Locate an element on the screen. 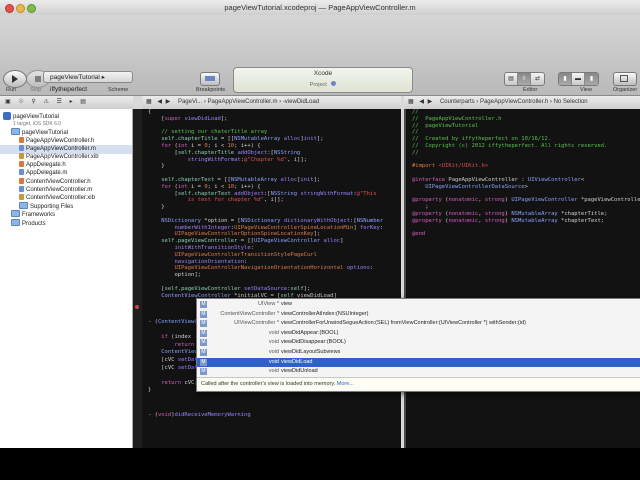  jump-item-file: PageAppViewController.m is located at coordinates (243, 102).